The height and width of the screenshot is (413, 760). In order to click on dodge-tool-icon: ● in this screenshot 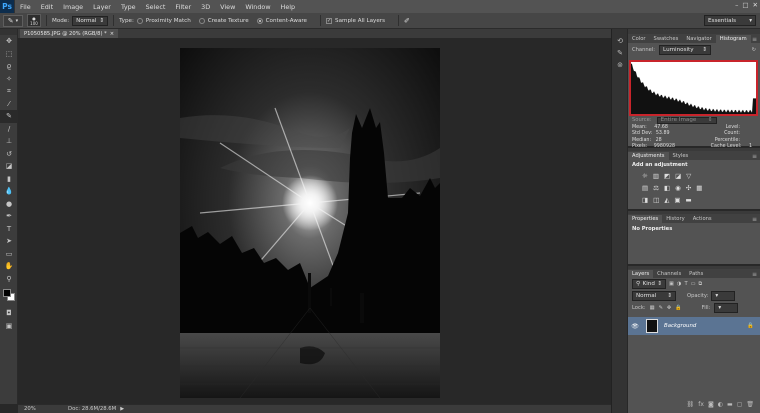, I will do `click(9, 204)`.